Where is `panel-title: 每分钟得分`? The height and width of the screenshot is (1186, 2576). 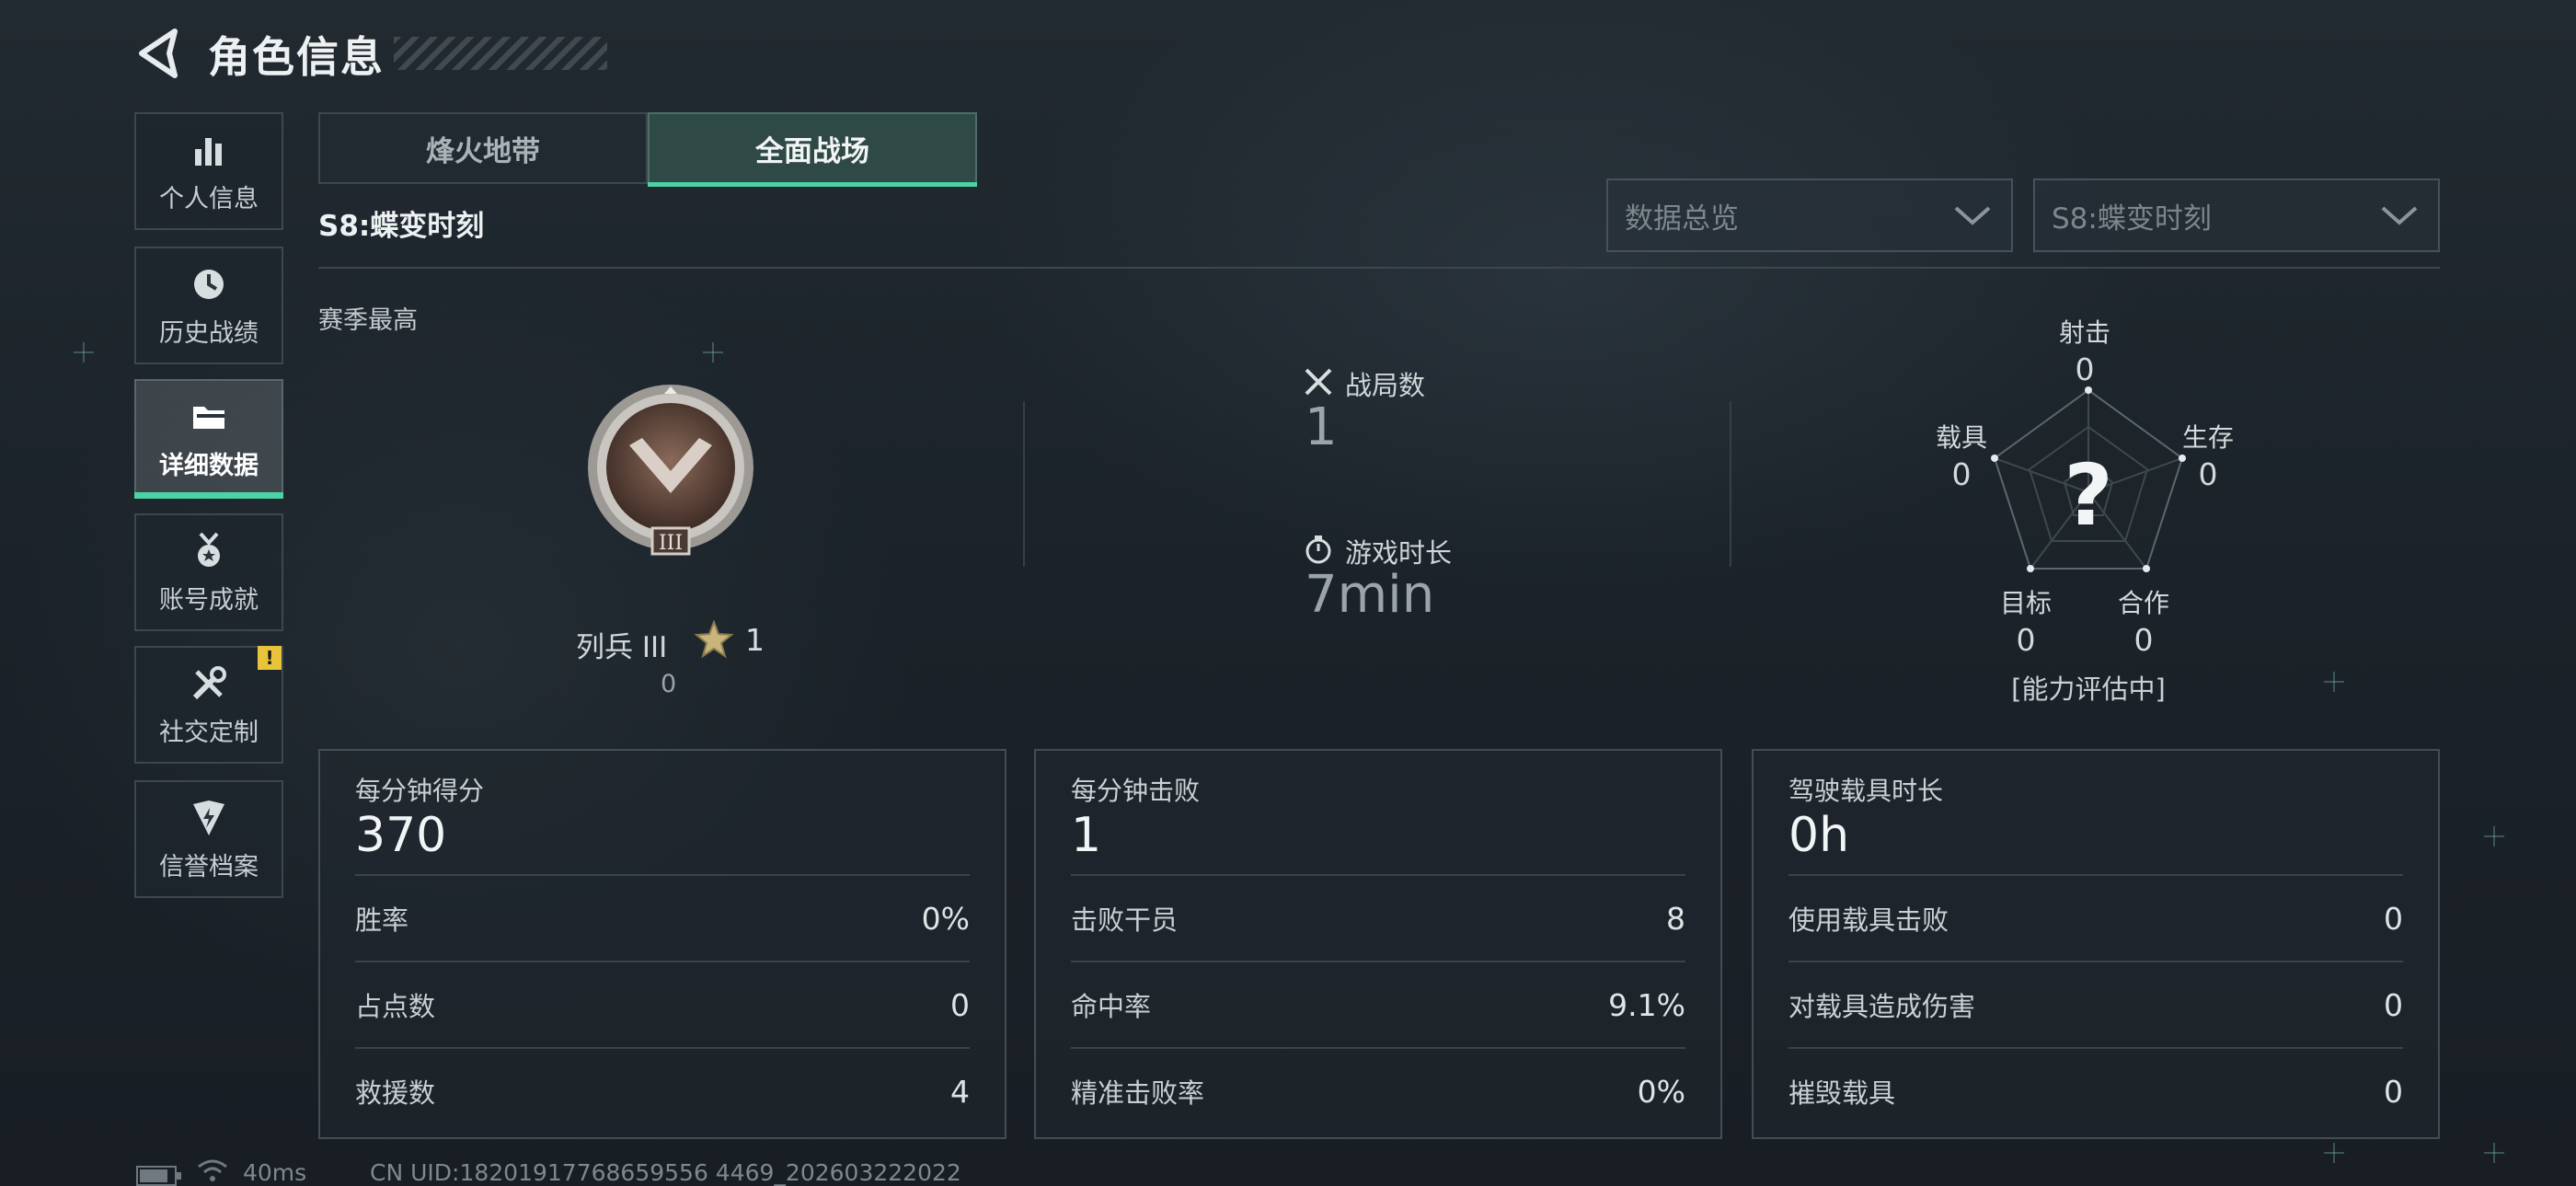
panel-title: 每分钟得分 is located at coordinates (420, 791).